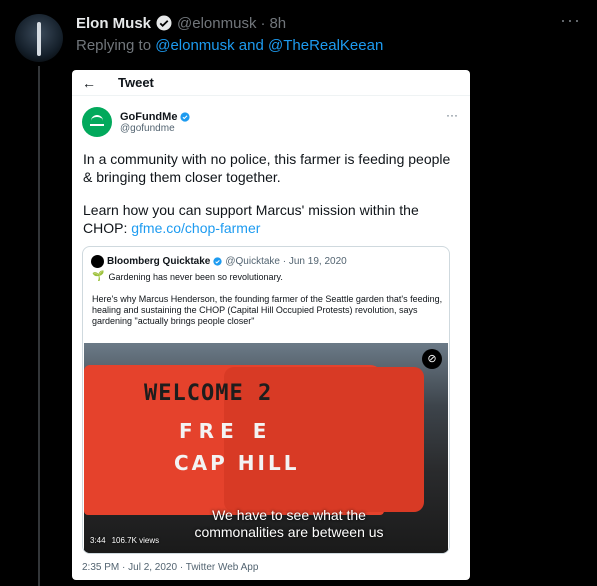 This screenshot has width=597, height=586. I want to click on replying-prefix: Replying to, so click(116, 45).